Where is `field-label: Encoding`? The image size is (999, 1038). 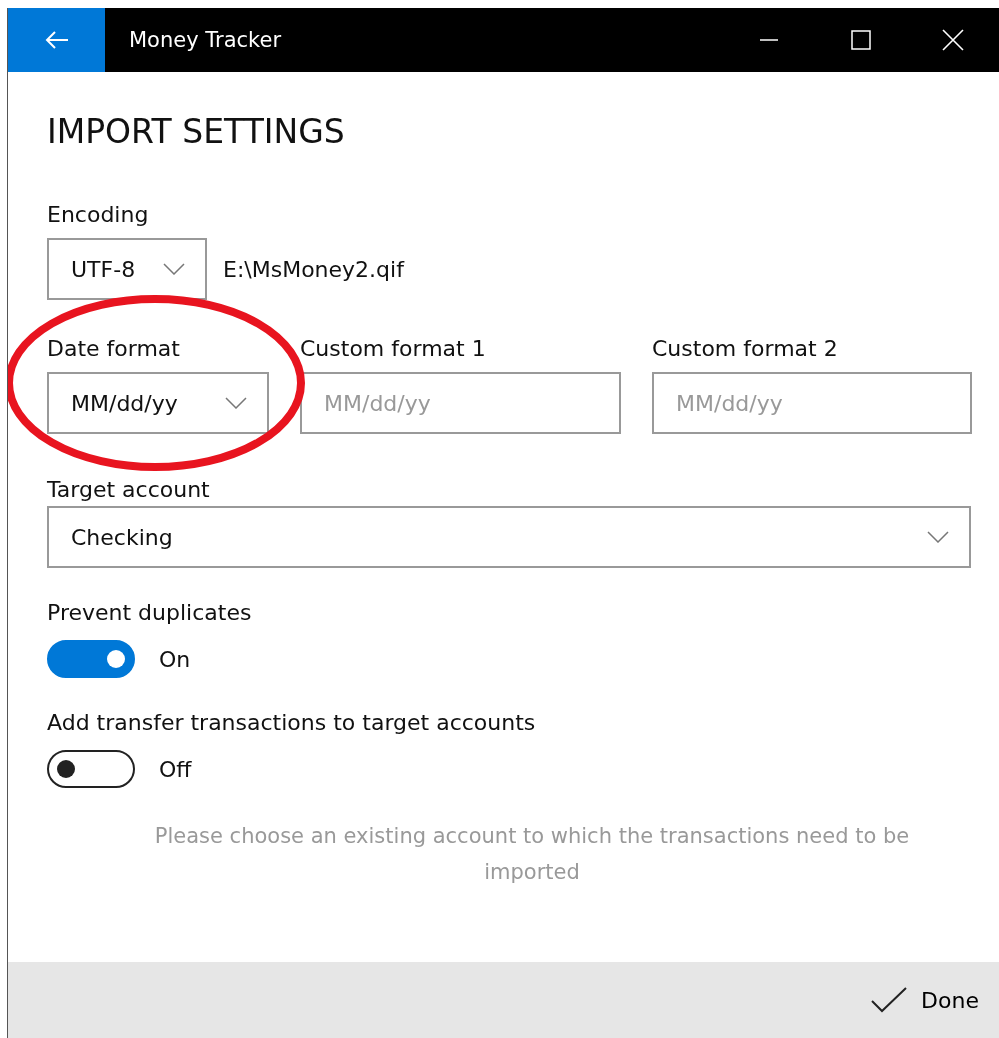
field-label: Encoding is located at coordinates (98, 215).